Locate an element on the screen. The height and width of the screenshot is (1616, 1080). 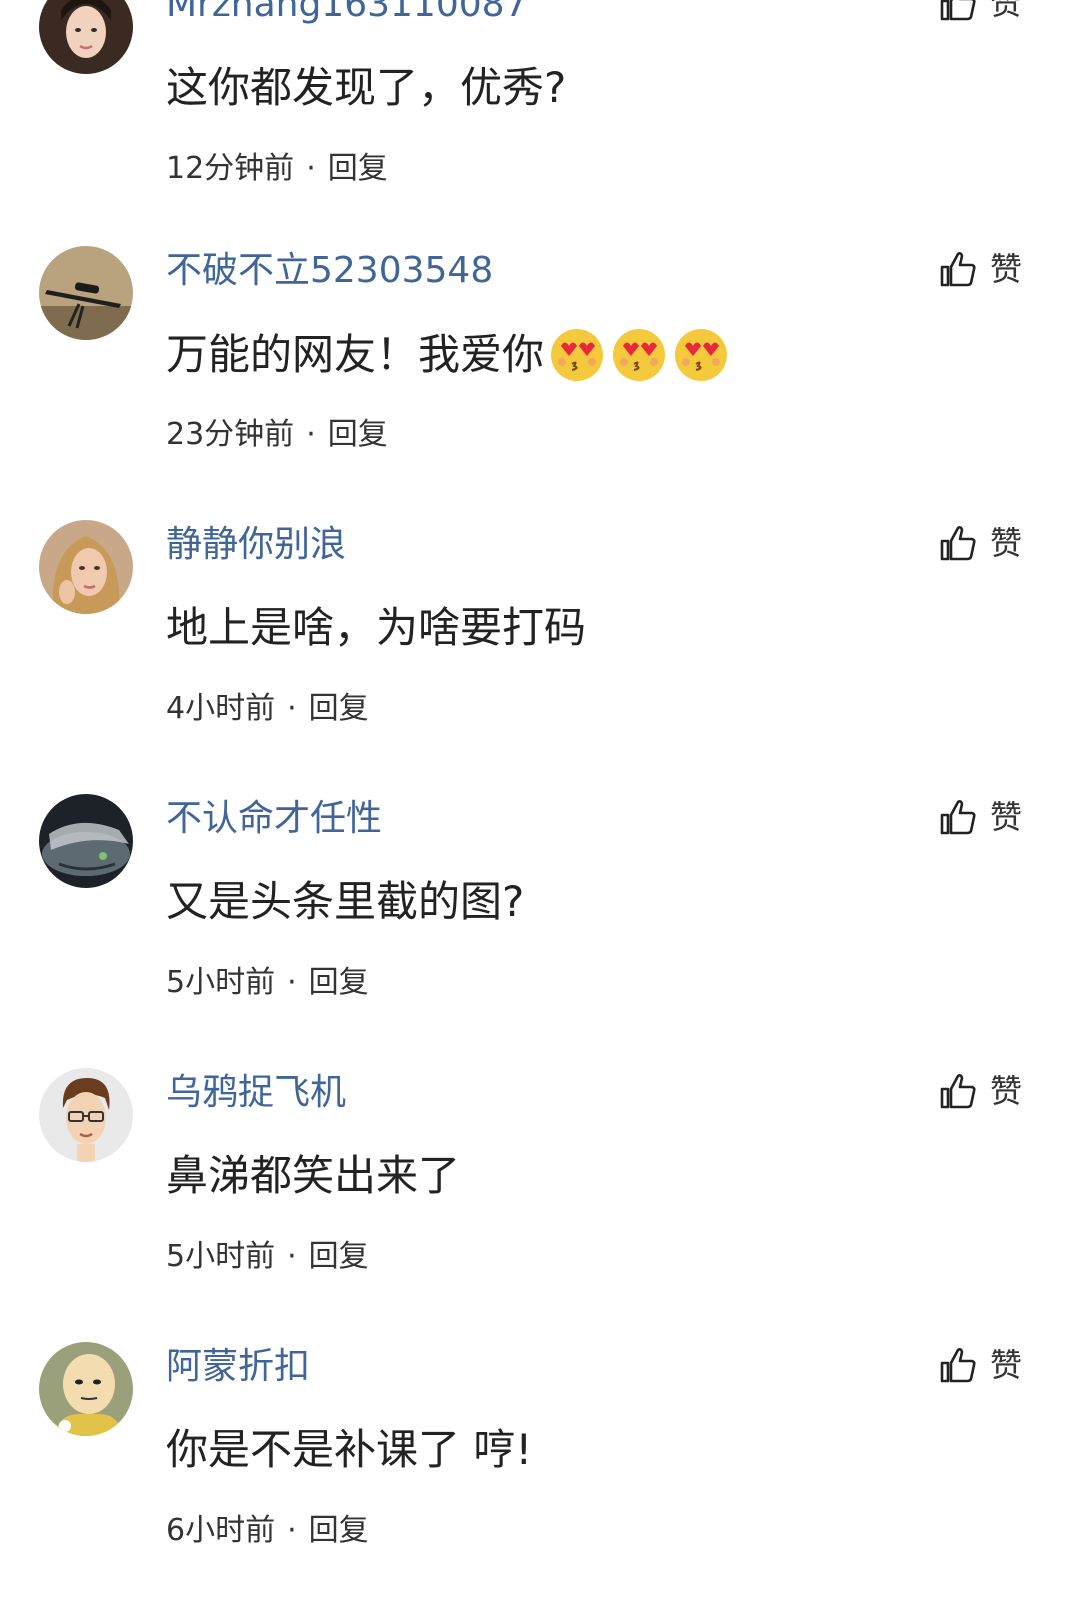
comment-body: 万能的网友！我爱你 is located at coordinates (355, 354).